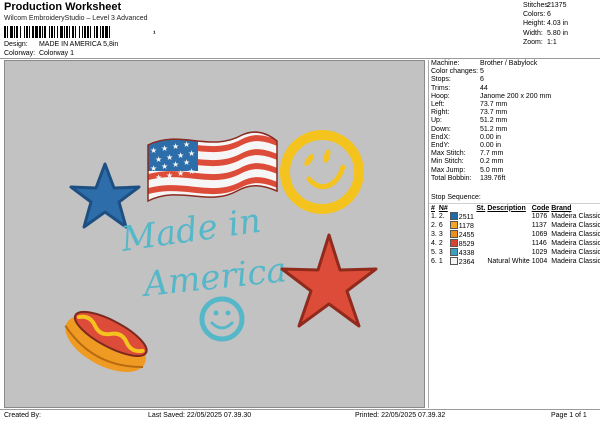 Image resolution: width=600 pixels, height=424 pixels. I want to click on color-id: 4338, so click(466, 253).